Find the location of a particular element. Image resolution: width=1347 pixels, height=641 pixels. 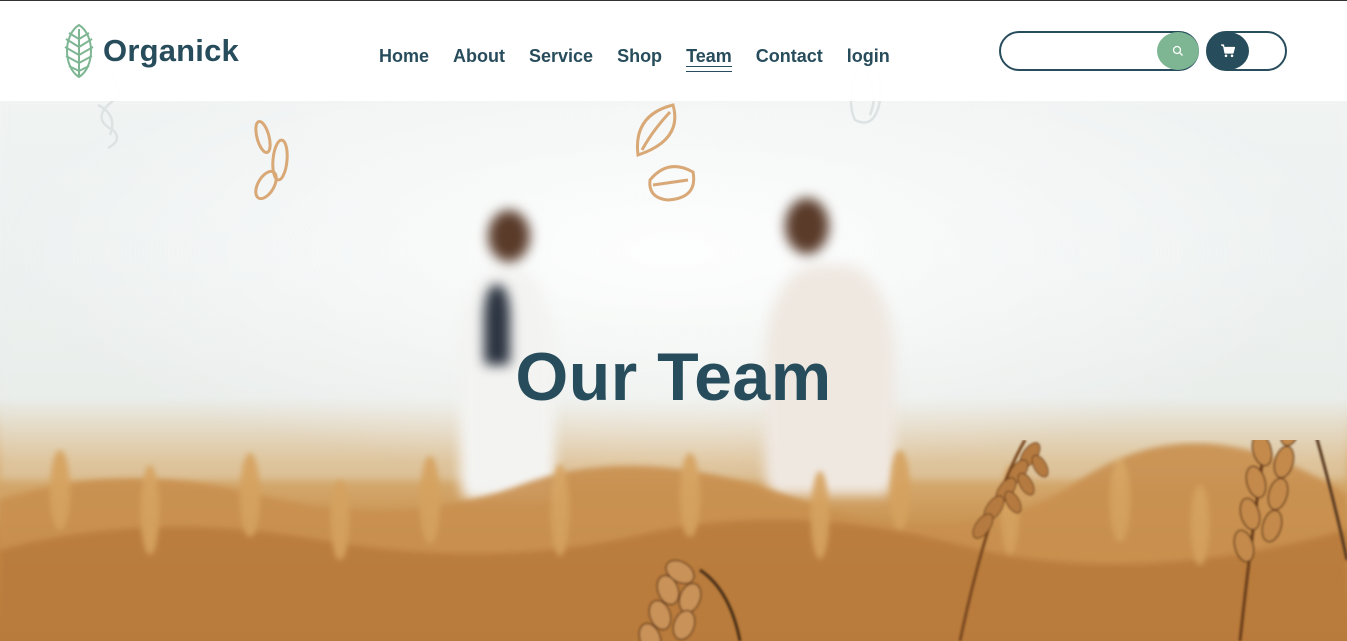

nav-shop: Shop is located at coordinates (639, 56).